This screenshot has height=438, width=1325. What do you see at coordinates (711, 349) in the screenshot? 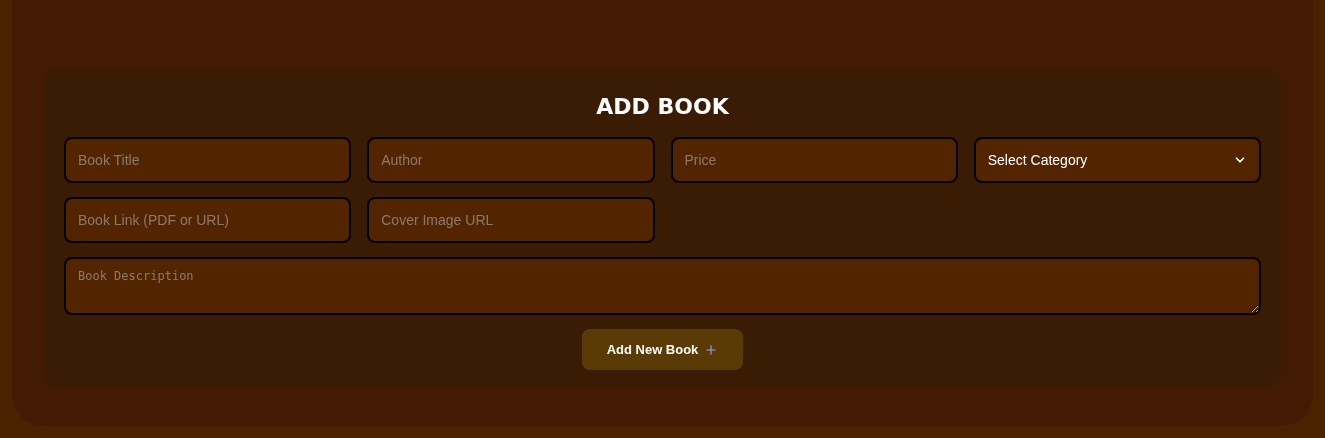
I see `plus-icon` at bounding box center [711, 349].